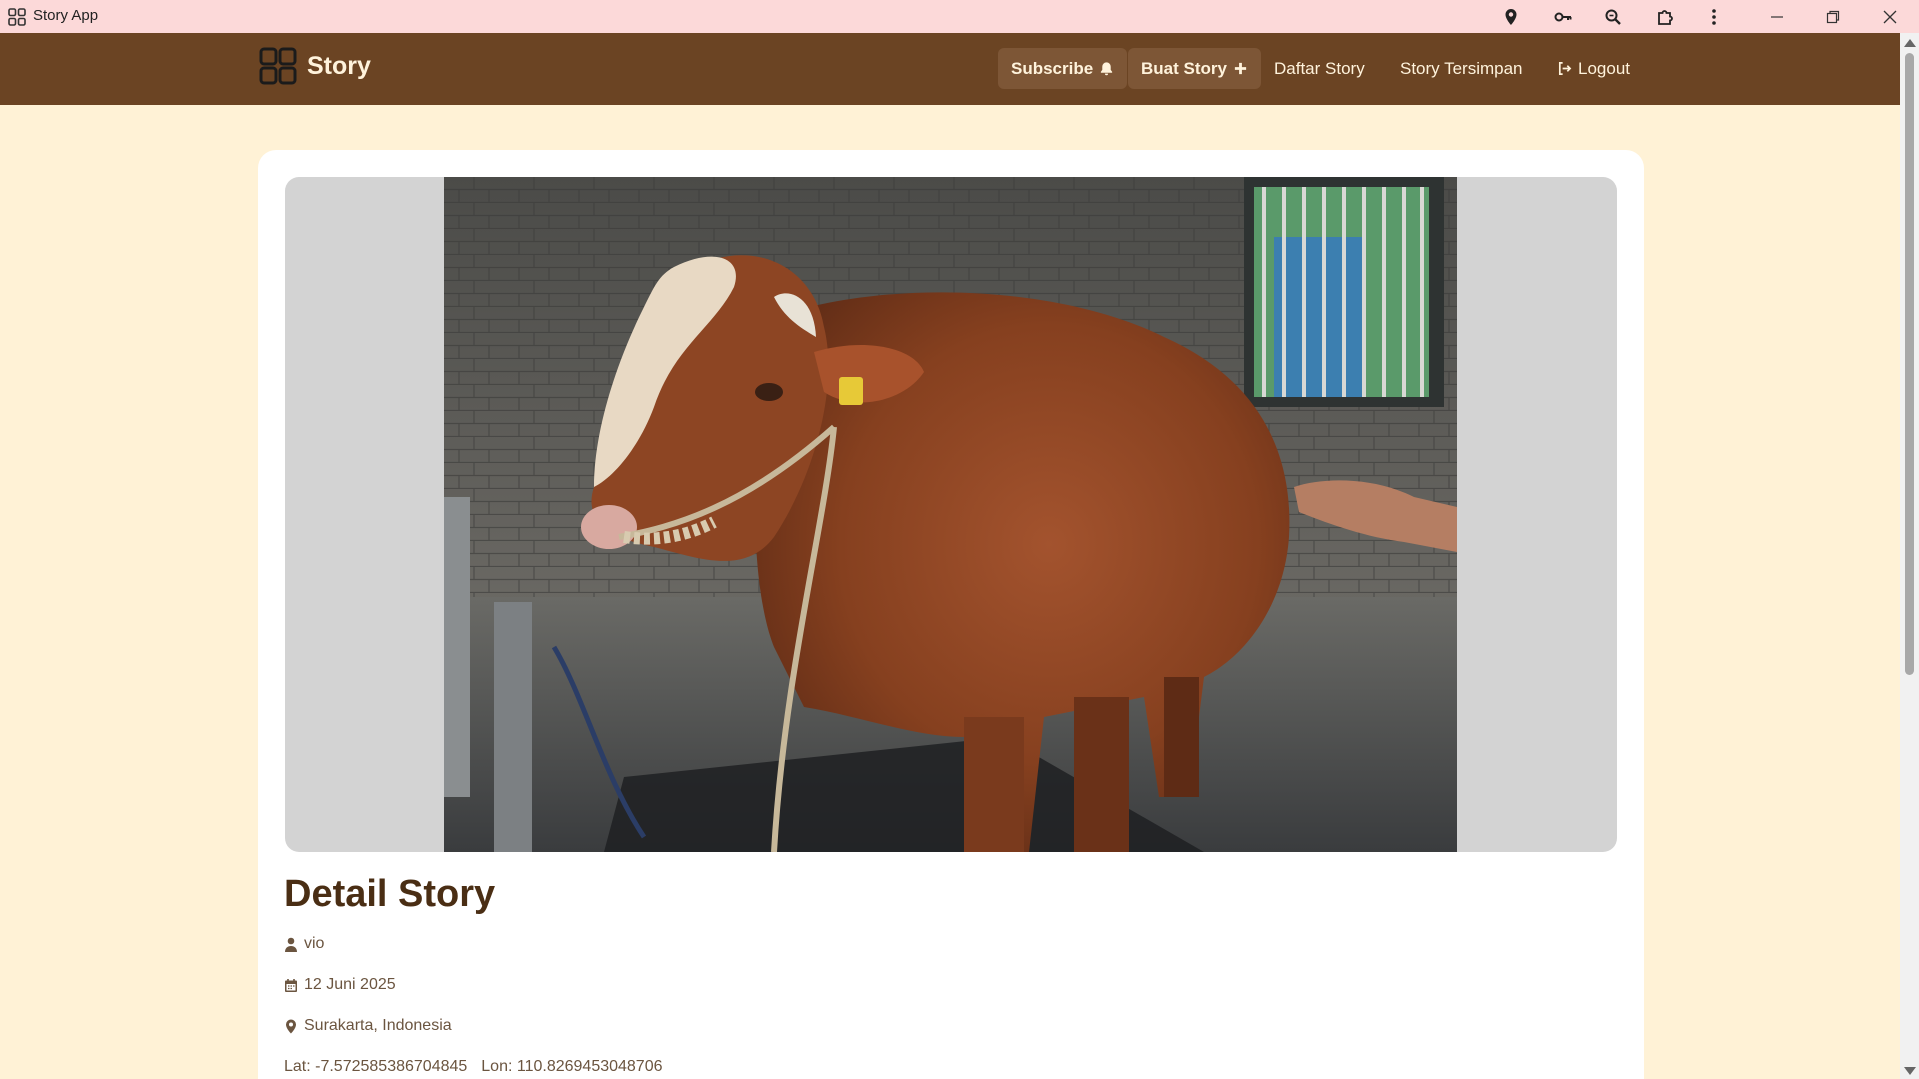  What do you see at coordinates (1665, 16) in the screenshot?
I see `extensions-icon` at bounding box center [1665, 16].